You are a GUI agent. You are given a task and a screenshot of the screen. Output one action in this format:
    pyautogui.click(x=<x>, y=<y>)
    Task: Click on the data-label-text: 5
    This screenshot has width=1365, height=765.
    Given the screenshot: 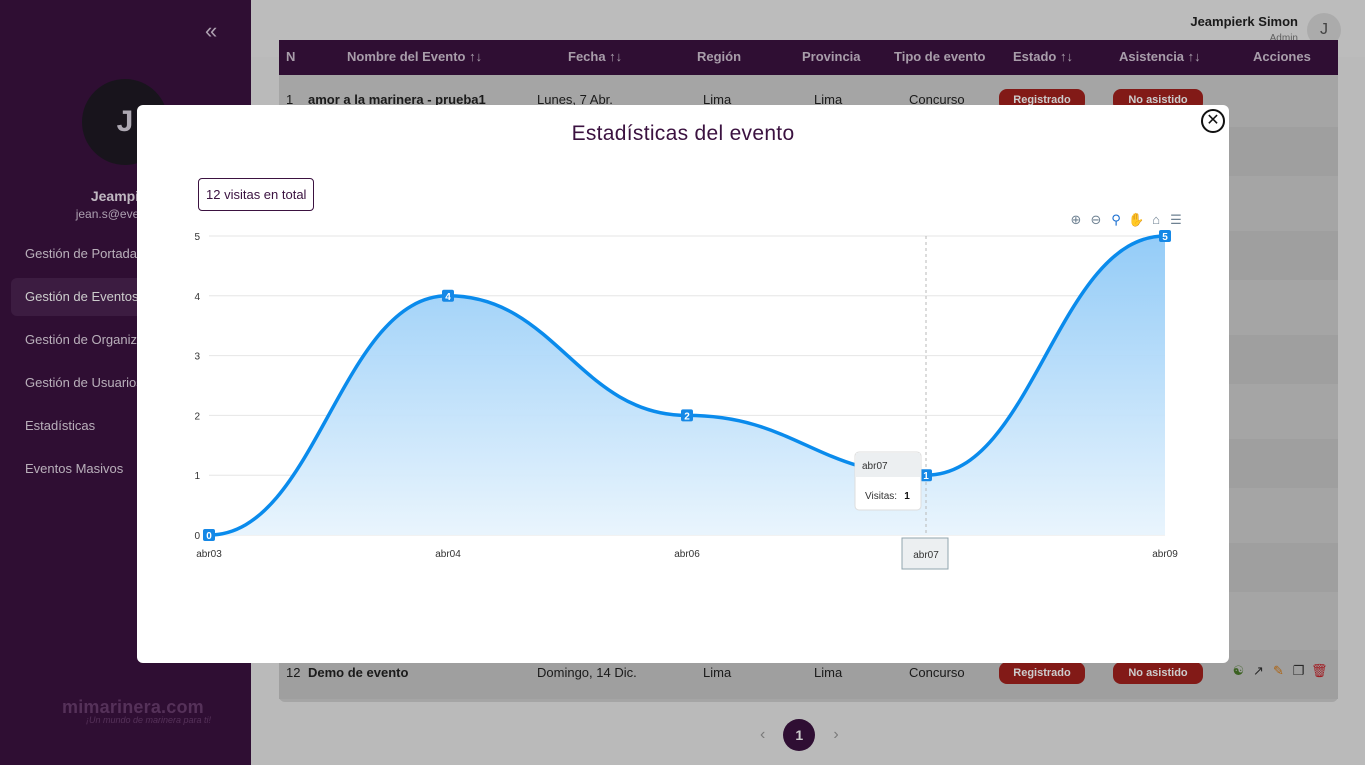 What is the action you would take?
    pyautogui.click(x=1165, y=237)
    